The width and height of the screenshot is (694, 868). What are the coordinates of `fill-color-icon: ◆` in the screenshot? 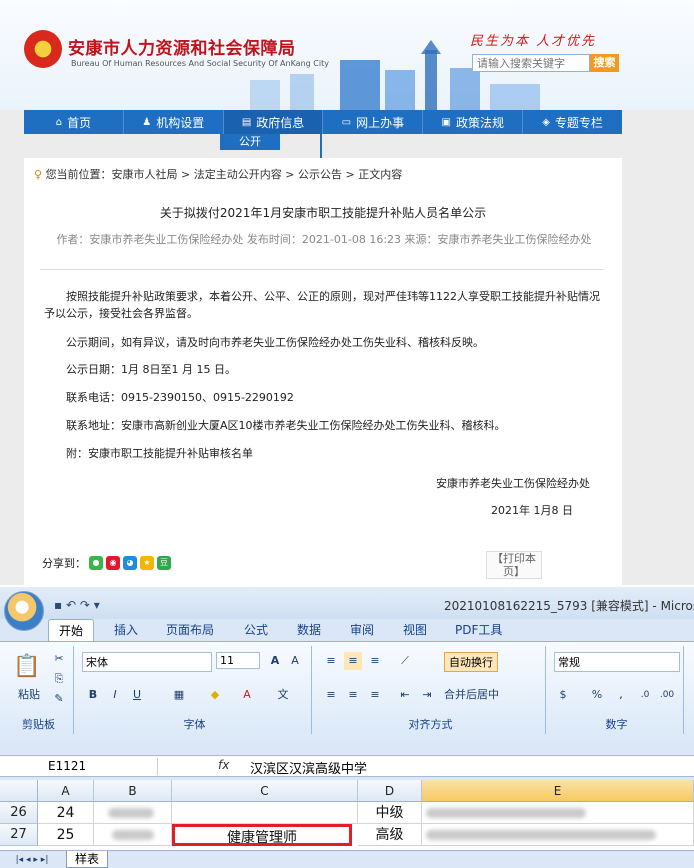 It's located at (215, 695).